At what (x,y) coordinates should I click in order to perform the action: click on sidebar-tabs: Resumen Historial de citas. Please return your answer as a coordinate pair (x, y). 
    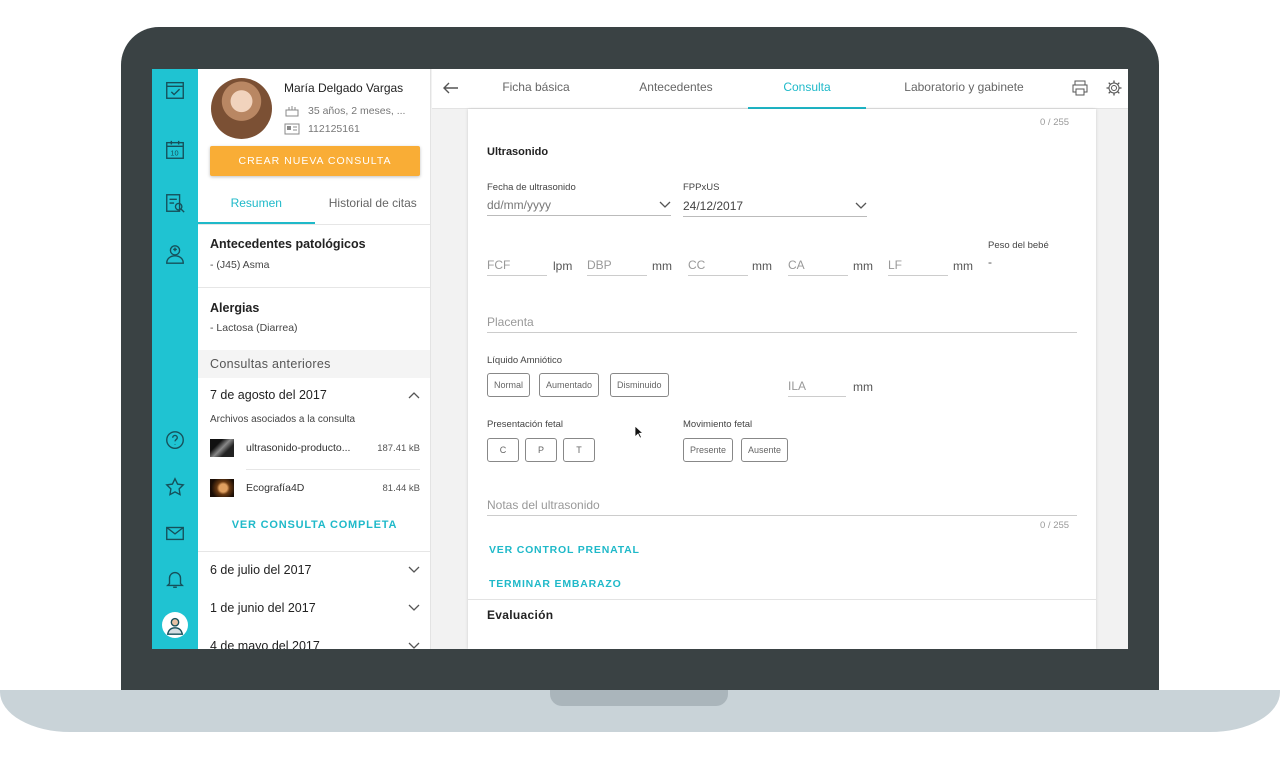
    Looking at the image, I should click on (314, 205).